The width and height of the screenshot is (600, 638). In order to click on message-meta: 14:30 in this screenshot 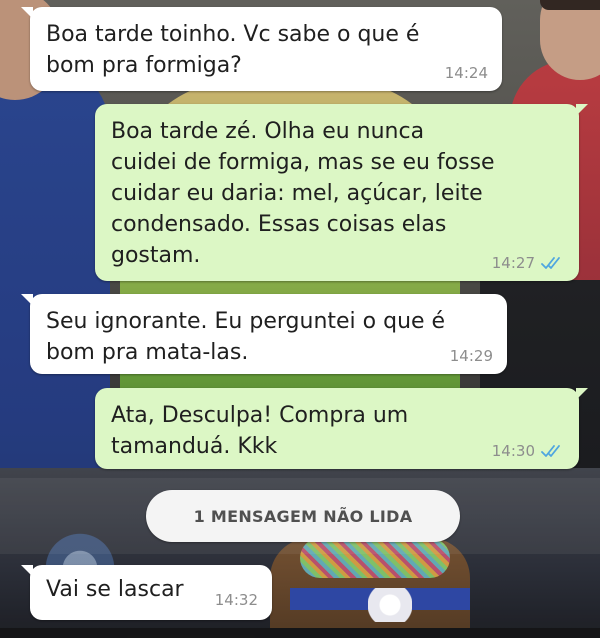, I will do `click(528, 451)`.